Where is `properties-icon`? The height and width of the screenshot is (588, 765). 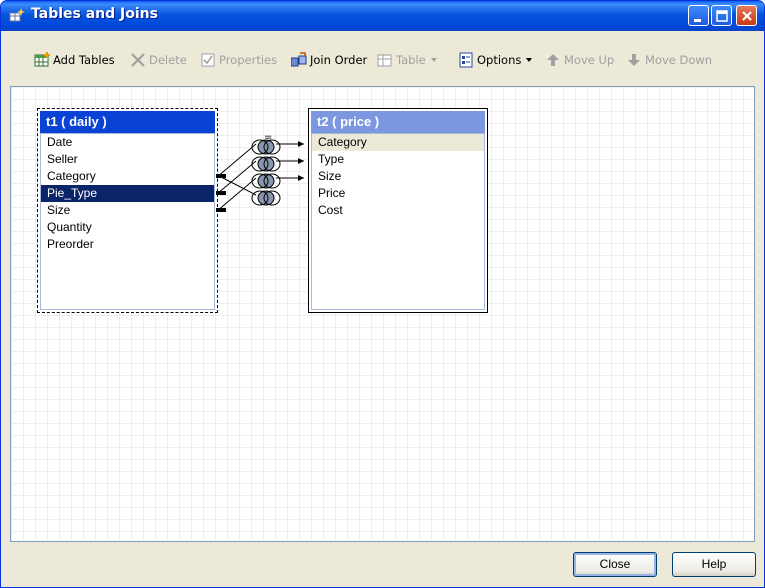 properties-icon is located at coordinates (208, 60).